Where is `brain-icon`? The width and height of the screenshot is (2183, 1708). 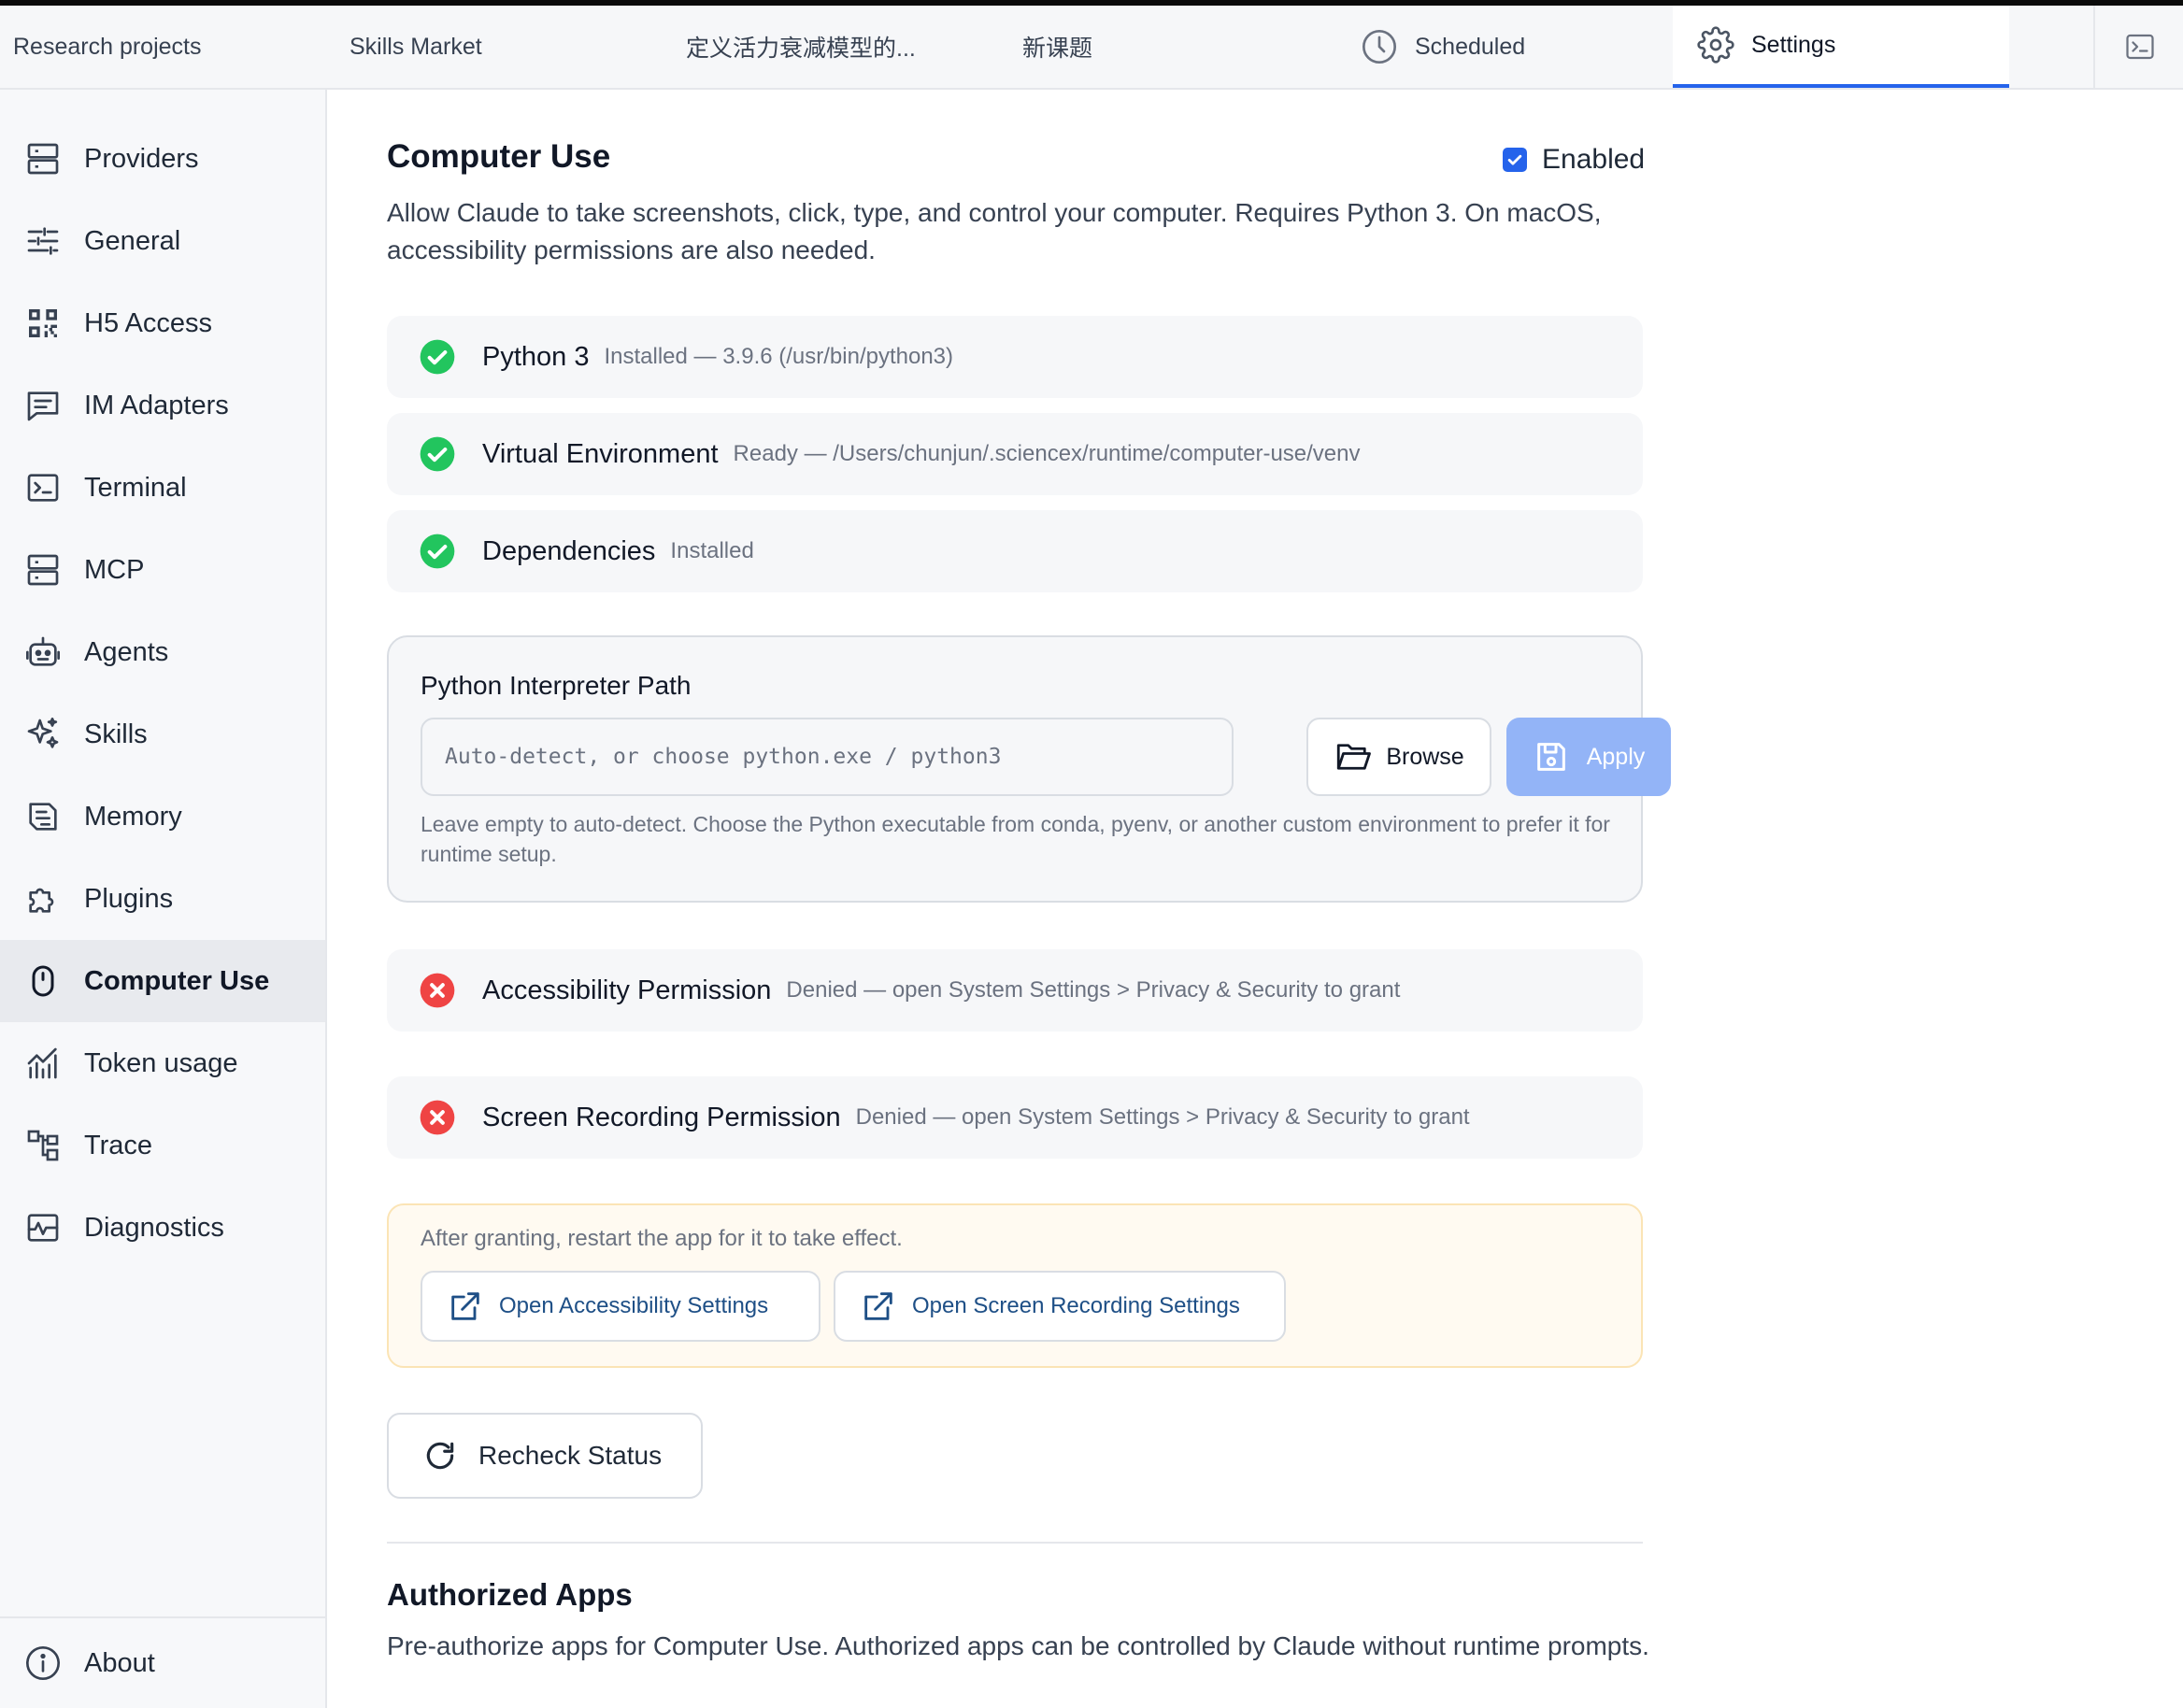 brain-icon is located at coordinates (43, 817).